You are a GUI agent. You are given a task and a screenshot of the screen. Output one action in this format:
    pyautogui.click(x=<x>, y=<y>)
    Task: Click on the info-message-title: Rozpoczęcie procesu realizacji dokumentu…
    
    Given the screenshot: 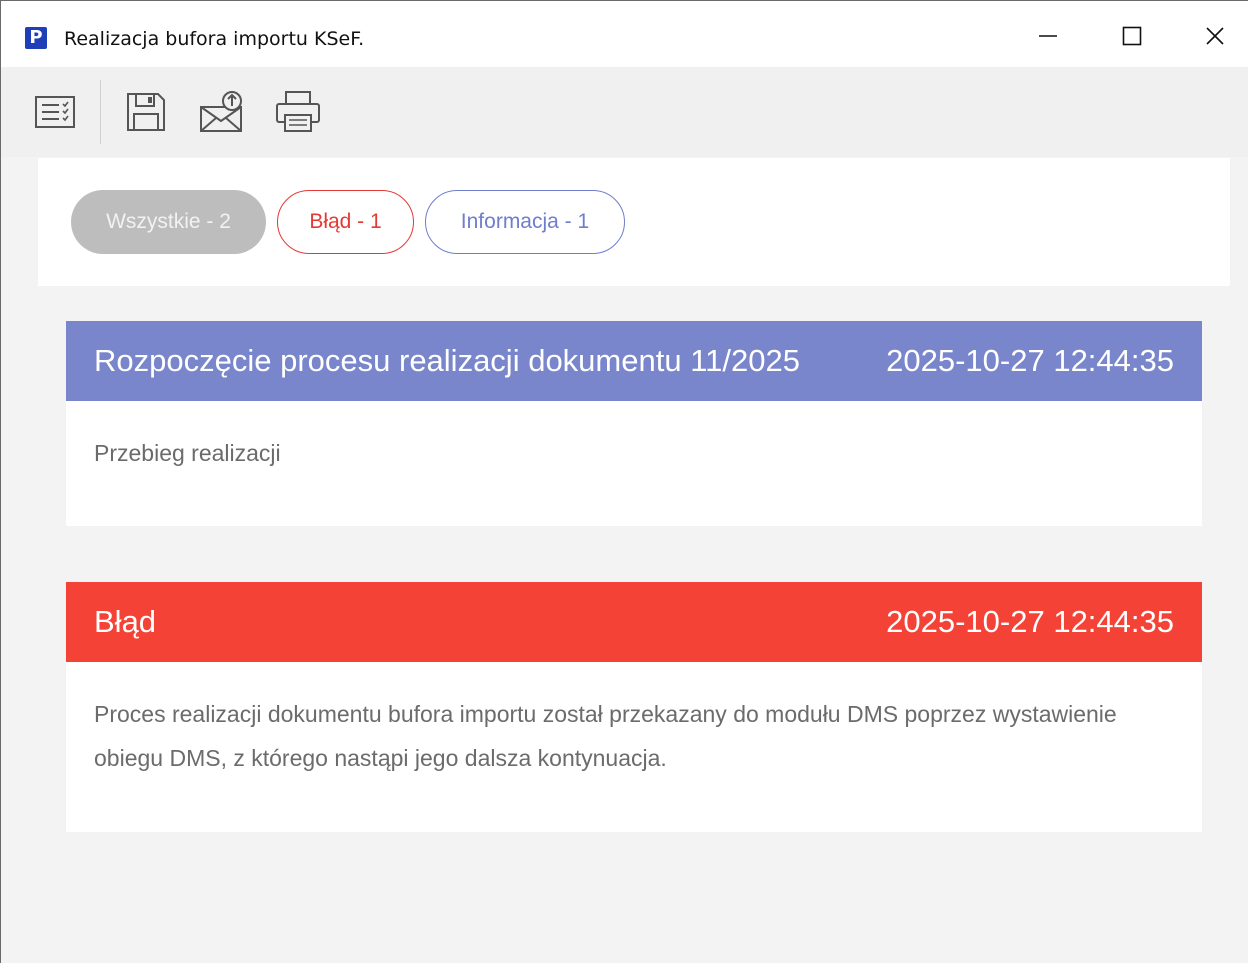 What is the action you would take?
    pyautogui.click(x=447, y=360)
    